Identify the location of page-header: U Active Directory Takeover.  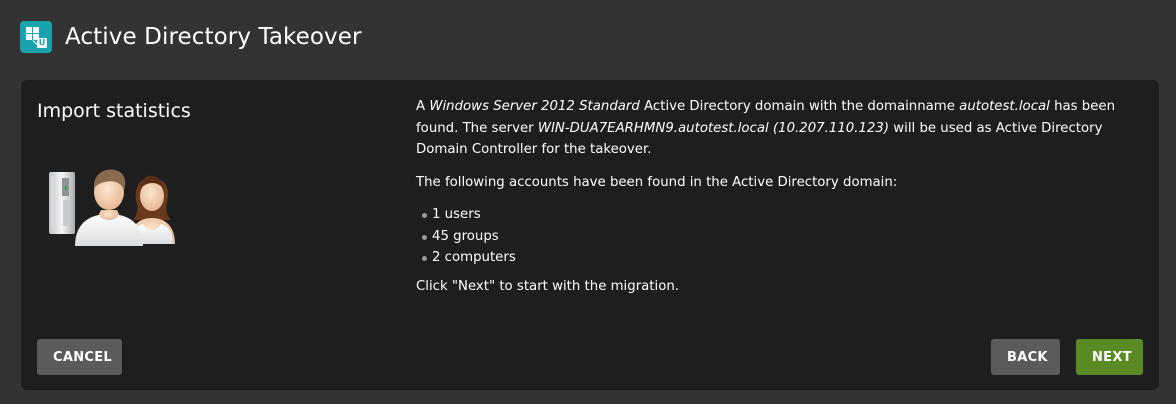
(191, 37).